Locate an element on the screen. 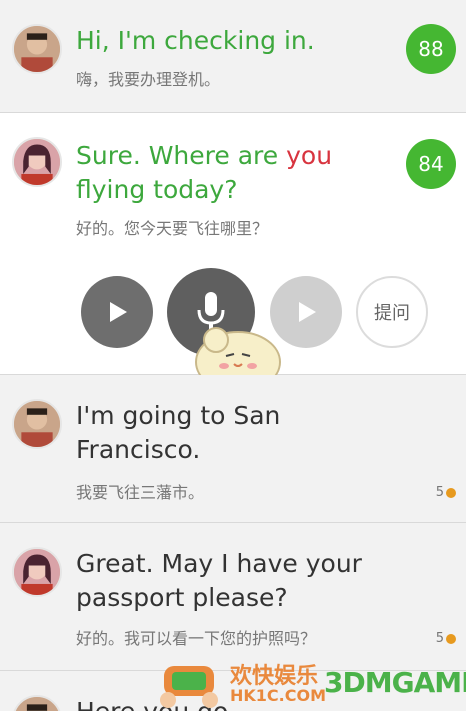  highlighted-word: you is located at coordinates (309, 155).